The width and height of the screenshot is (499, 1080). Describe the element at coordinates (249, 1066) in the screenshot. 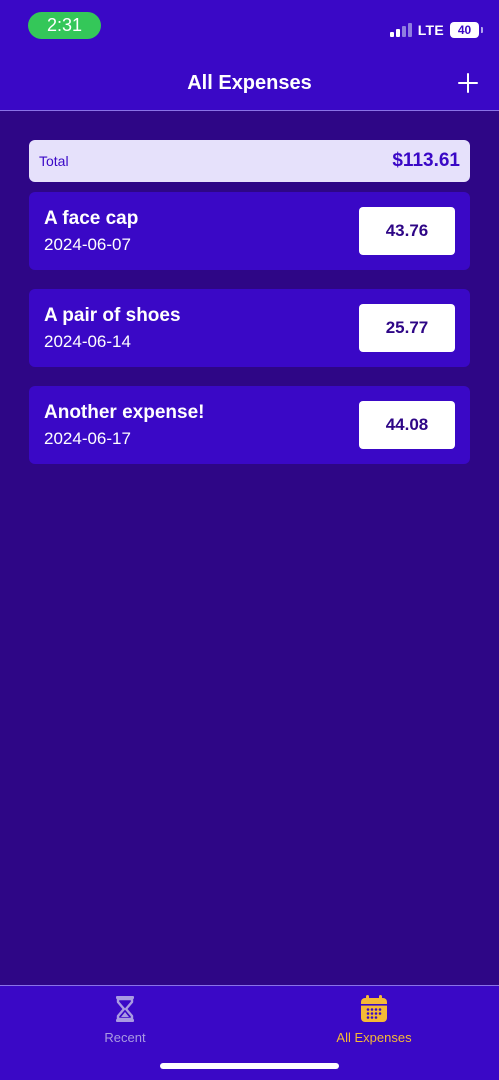

I see `home-indicator` at that location.